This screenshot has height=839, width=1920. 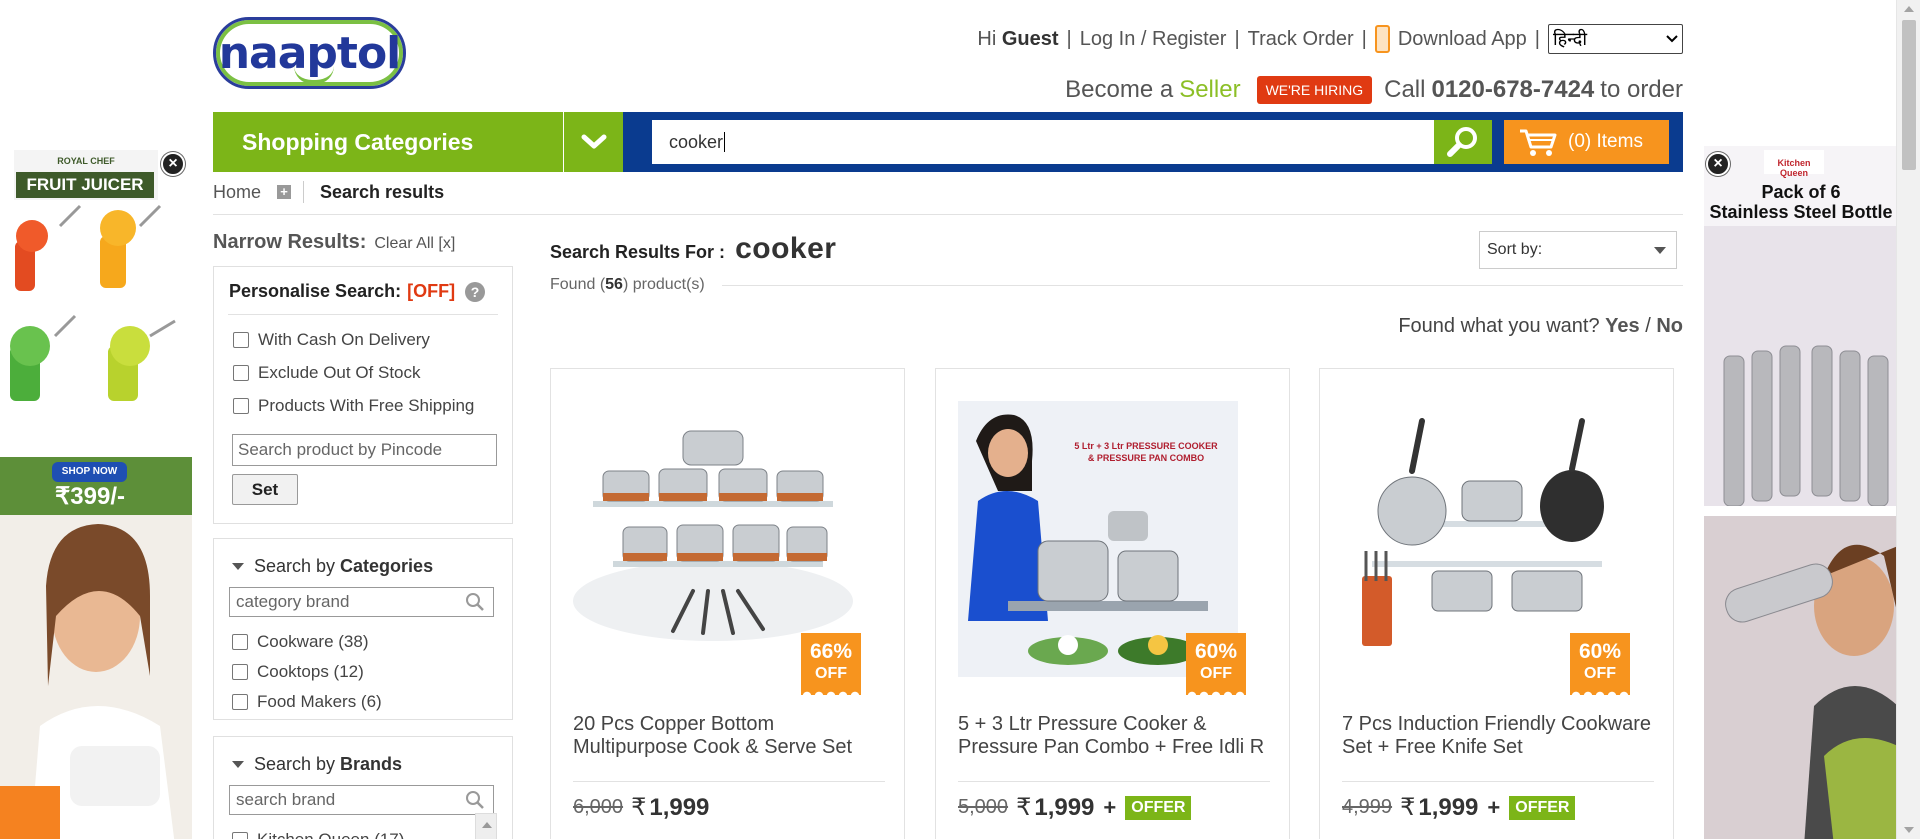 What do you see at coordinates (328, 192) in the screenshot?
I see `breadcrumb: Home + Search results` at bounding box center [328, 192].